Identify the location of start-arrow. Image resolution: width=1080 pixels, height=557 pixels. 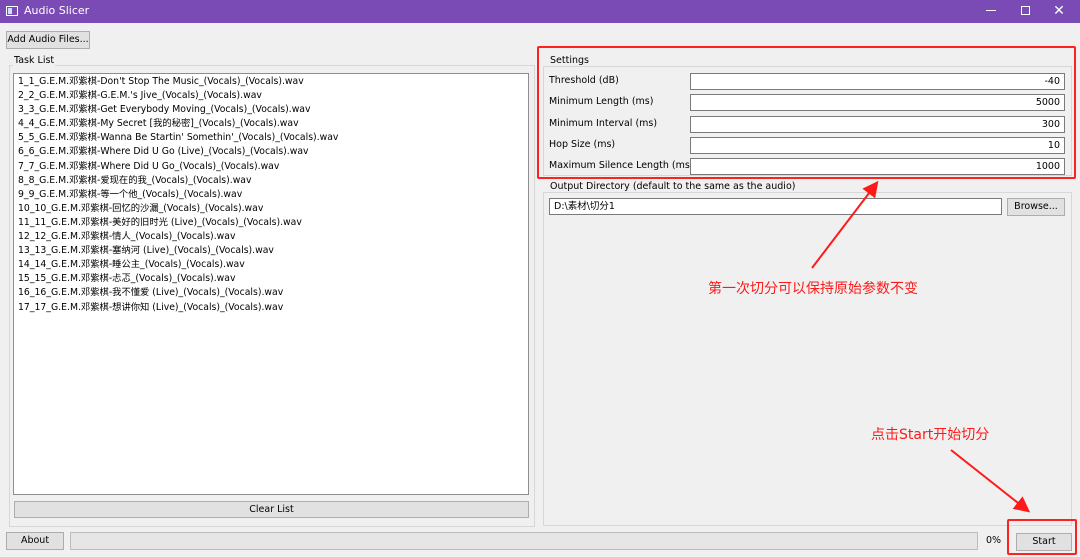
(990, 481).